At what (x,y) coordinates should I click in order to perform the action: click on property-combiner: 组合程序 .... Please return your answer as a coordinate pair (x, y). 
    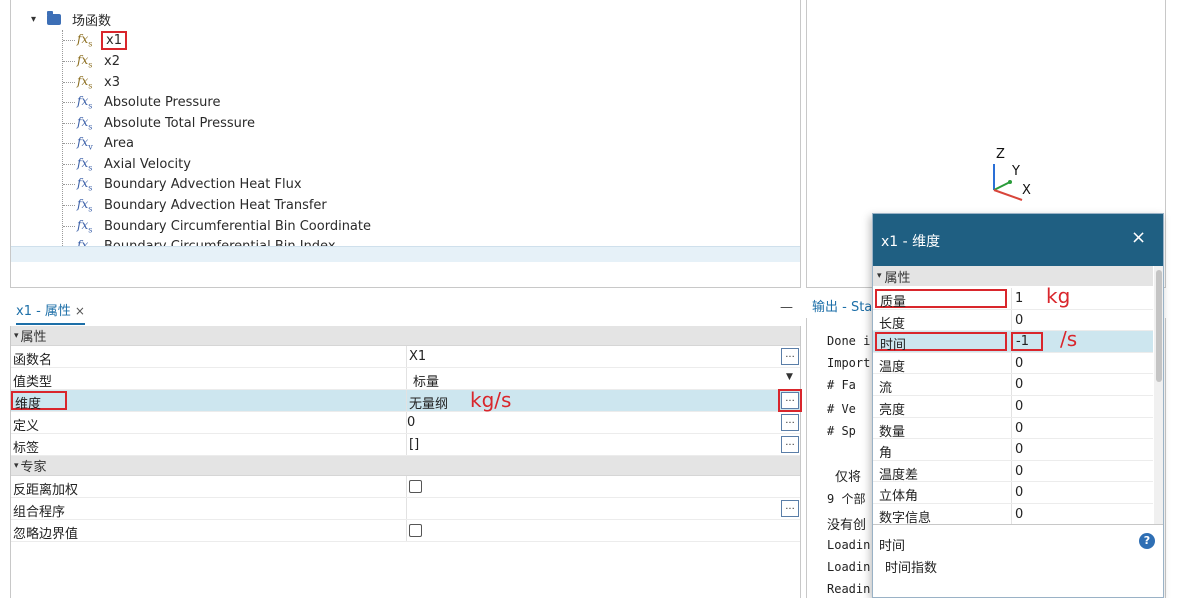
    Looking at the image, I should click on (405, 509).